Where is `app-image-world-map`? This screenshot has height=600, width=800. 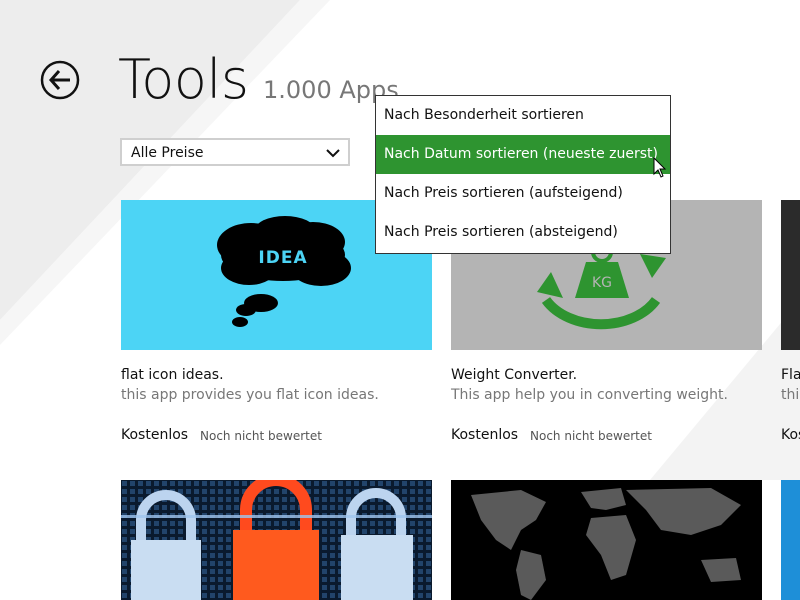 app-image-world-map is located at coordinates (606, 540).